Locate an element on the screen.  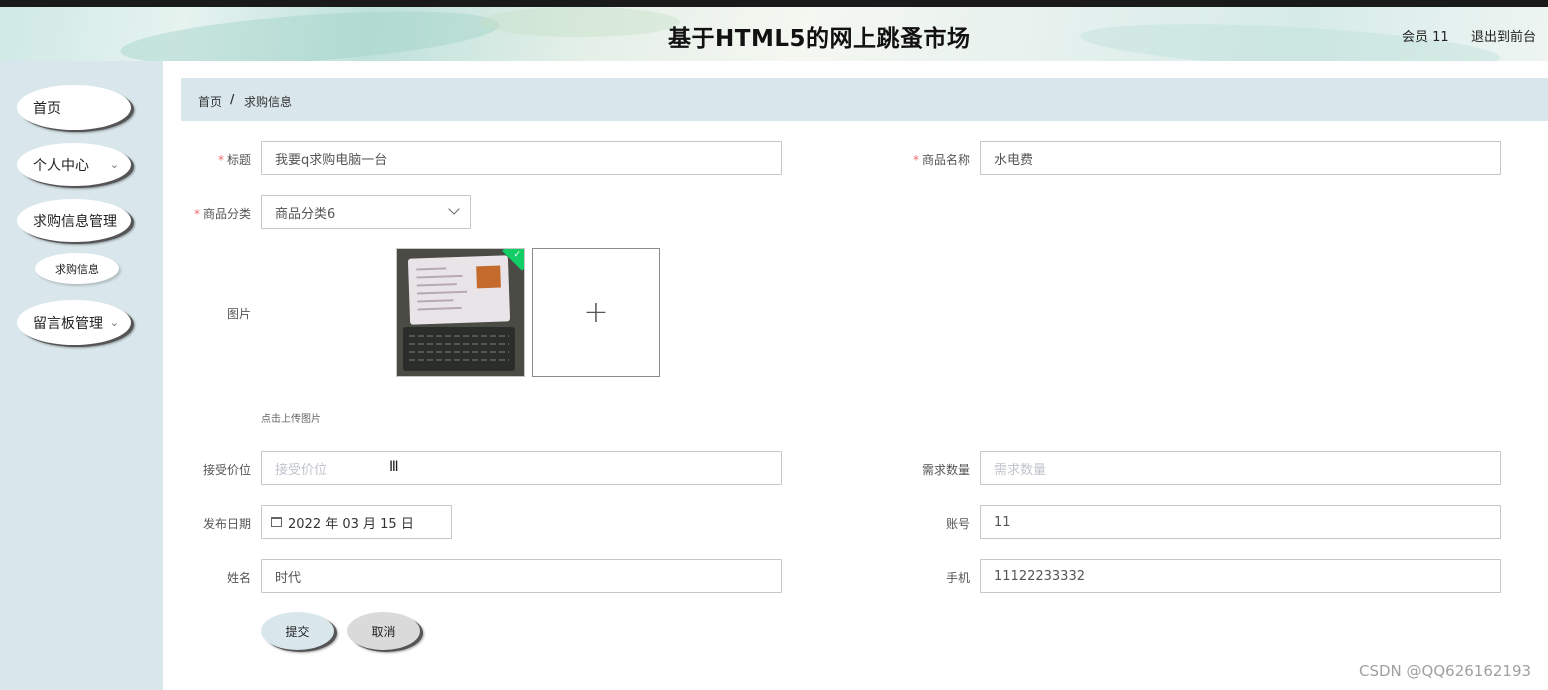
date-picker: 2022 年 03 月 15 日 is located at coordinates (356, 522).